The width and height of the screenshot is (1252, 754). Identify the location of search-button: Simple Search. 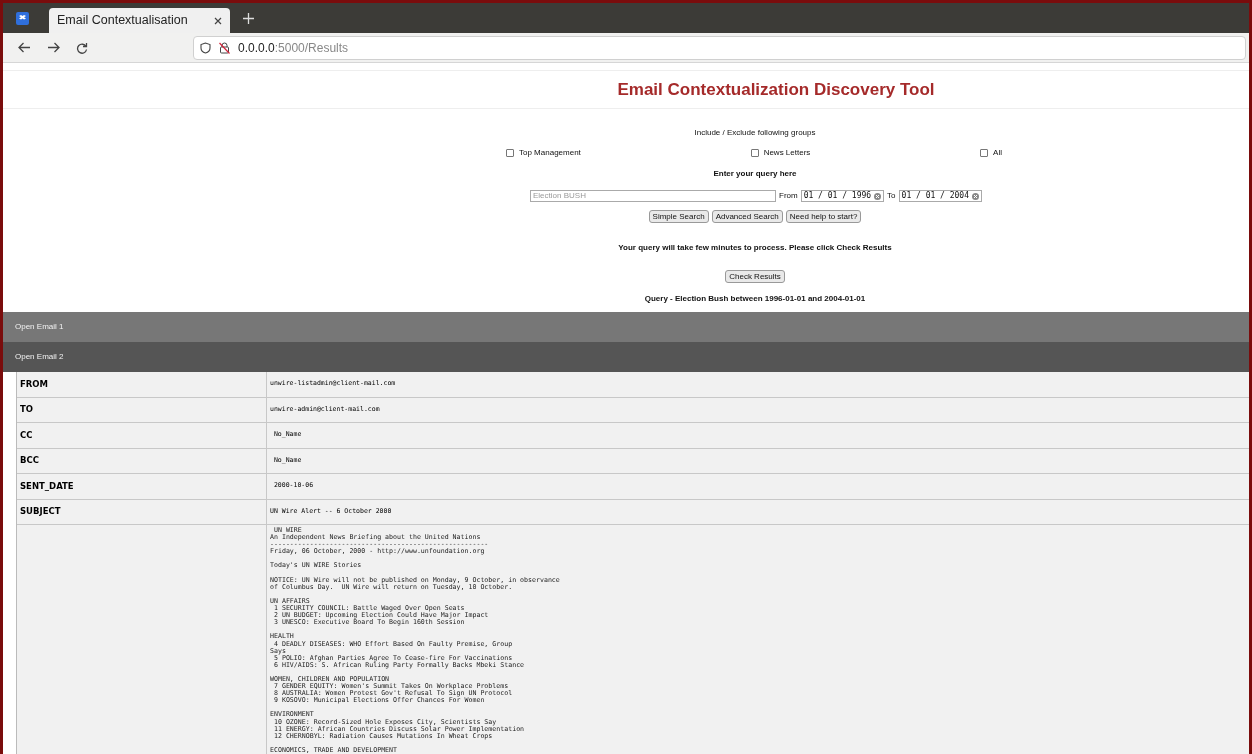
(678, 216).